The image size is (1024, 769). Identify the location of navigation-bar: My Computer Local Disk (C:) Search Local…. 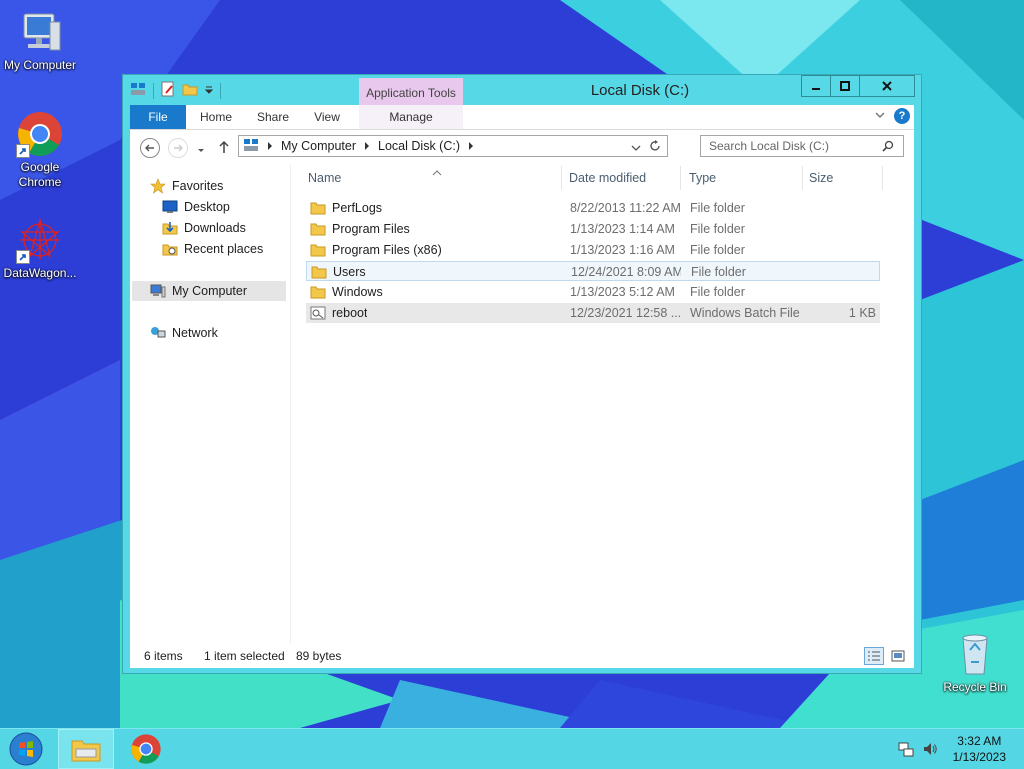
(522, 147).